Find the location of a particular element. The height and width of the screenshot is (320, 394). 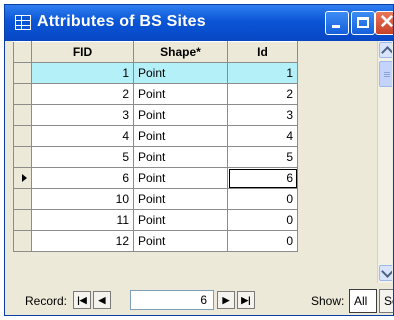

status-bar: Record: |◀ ◀ 6 ▶ ▶| Show: All Sele is located at coordinates (199, 301).